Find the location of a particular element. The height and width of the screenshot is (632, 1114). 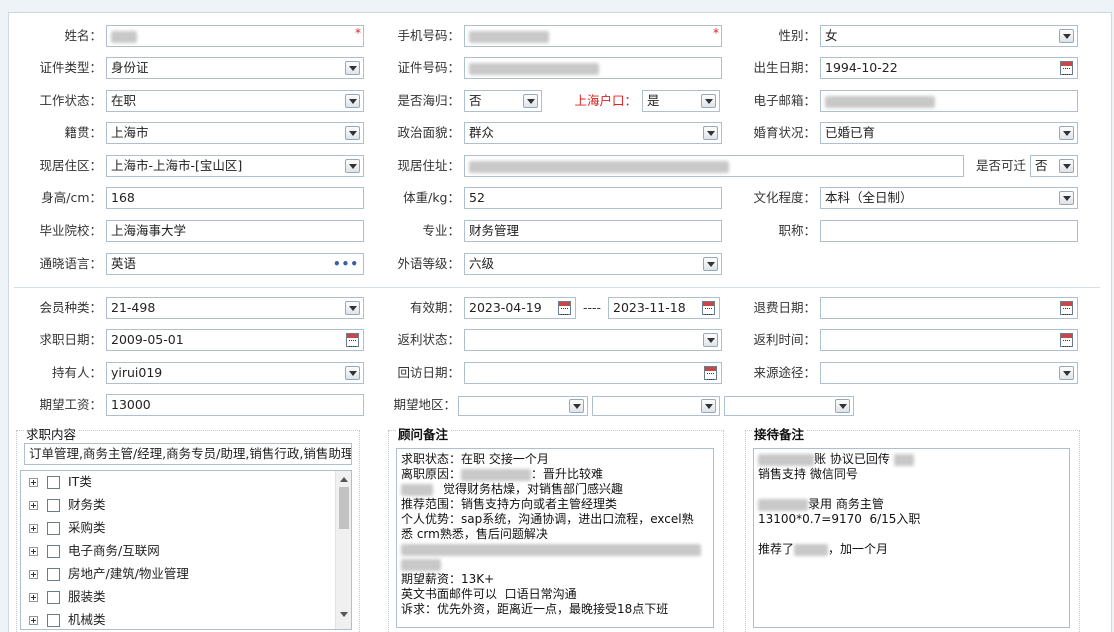

member-type-select: 21-498 is located at coordinates (235, 308).